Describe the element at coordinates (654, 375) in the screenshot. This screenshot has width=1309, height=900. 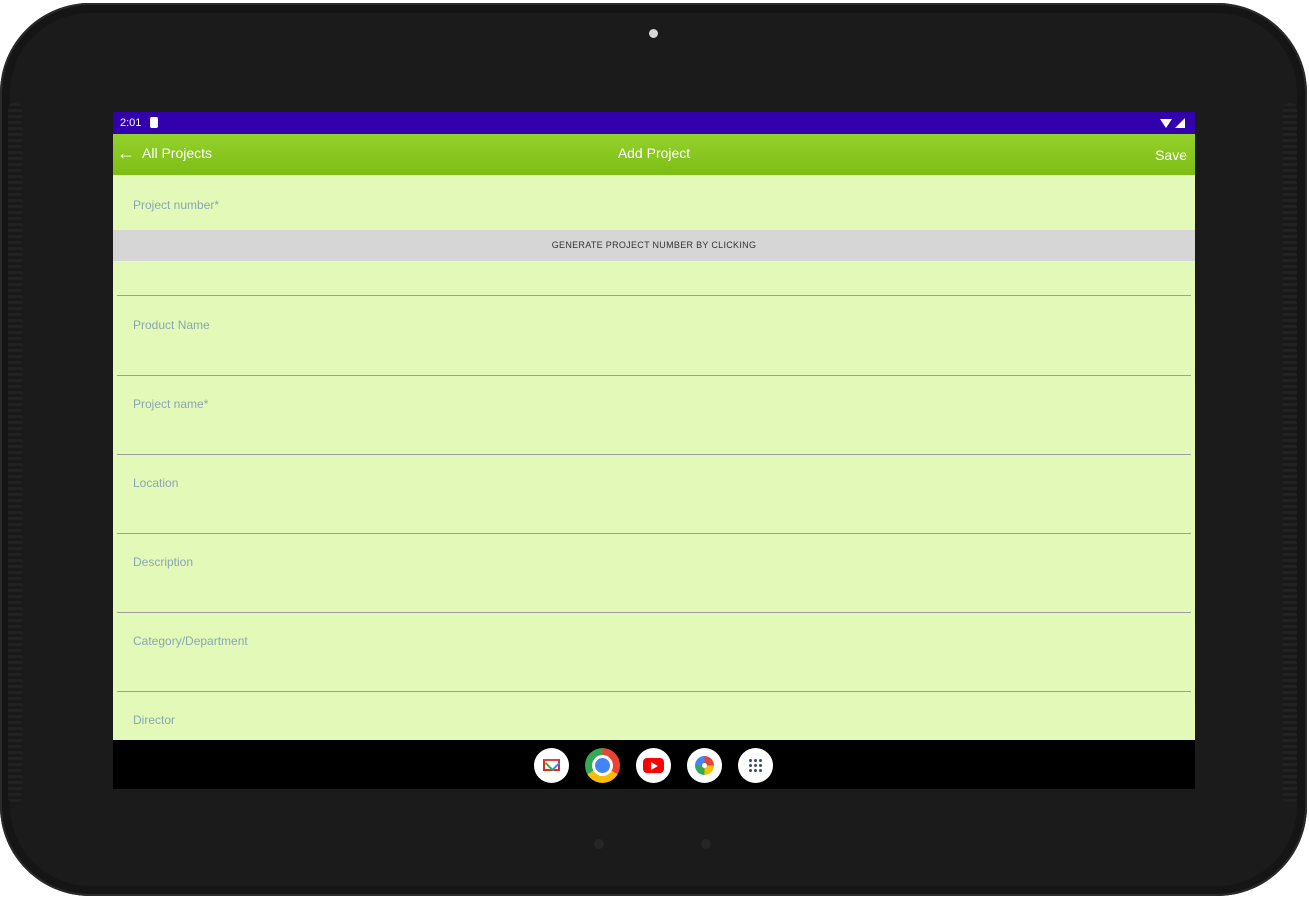
I see `product-name-underline` at that location.